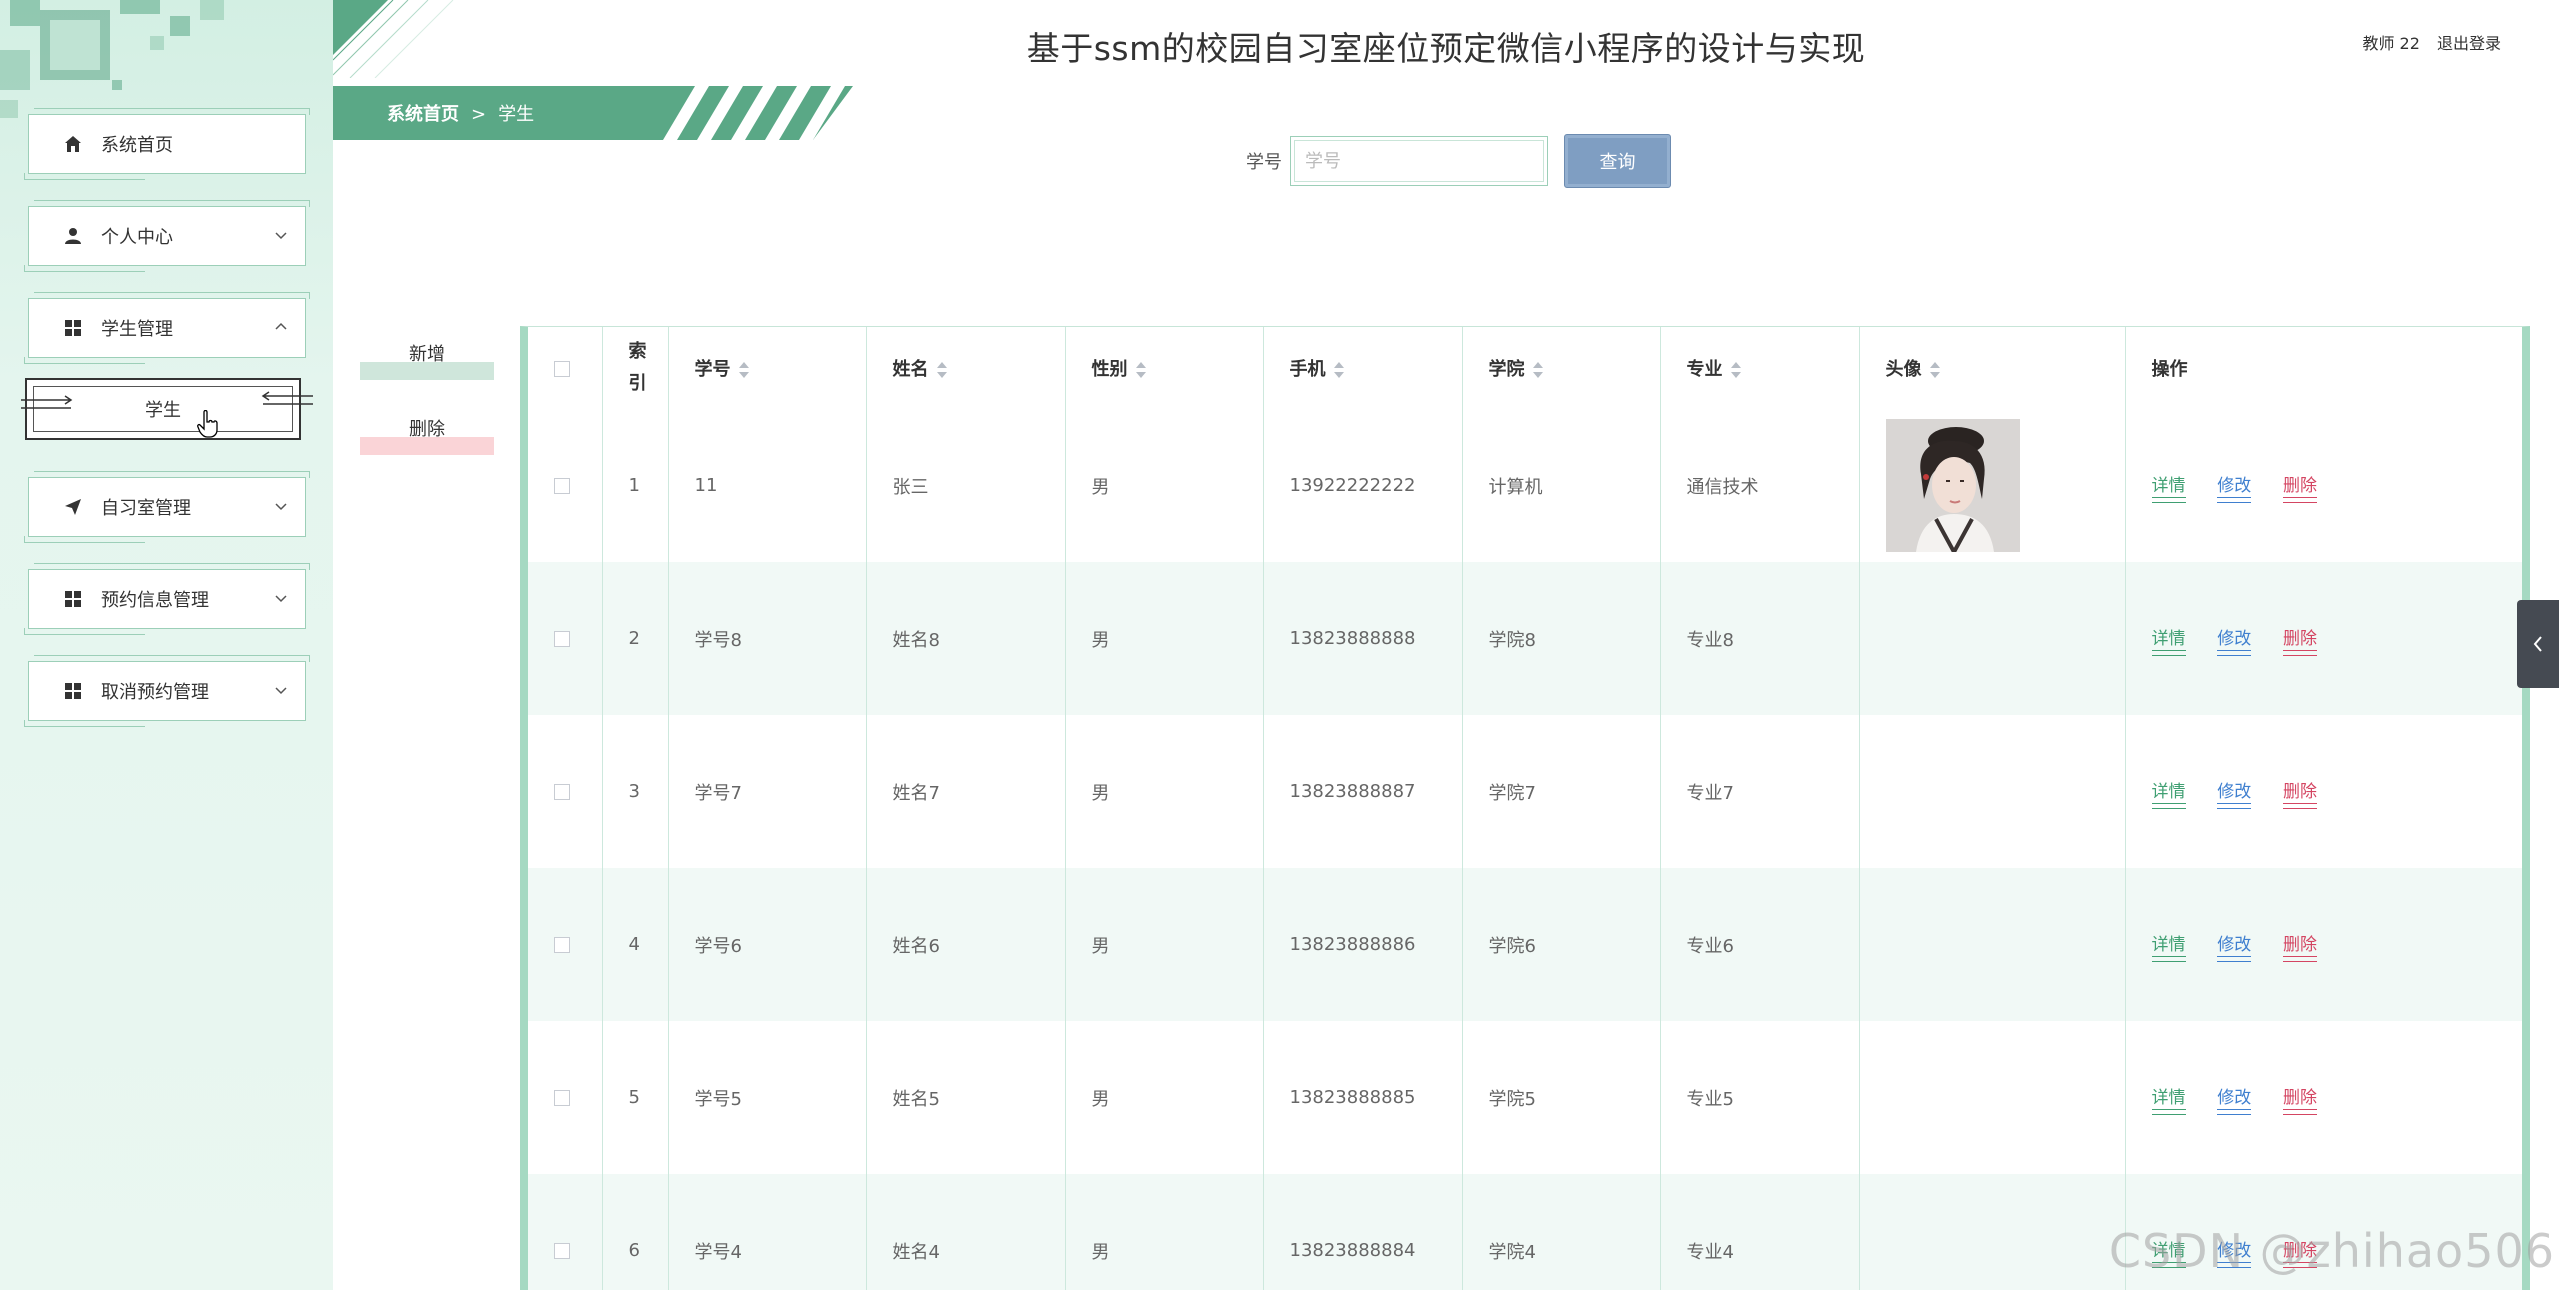  What do you see at coordinates (73, 328) in the screenshot?
I see `grid-icon` at bounding box center [73, 328].